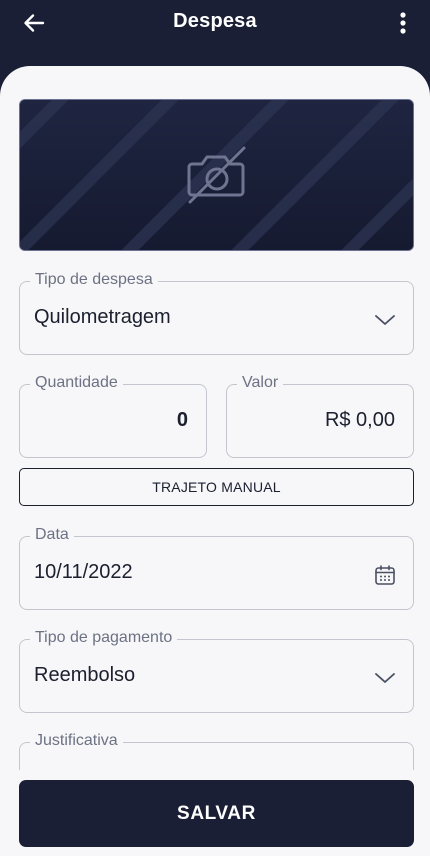 The width and height of the screenshot is (430, 856). Describe the element at coordinates (216, 312) in the screenshot. I see `tipo-despesa-select: Tipo de despesa Quilometragem` at that location.